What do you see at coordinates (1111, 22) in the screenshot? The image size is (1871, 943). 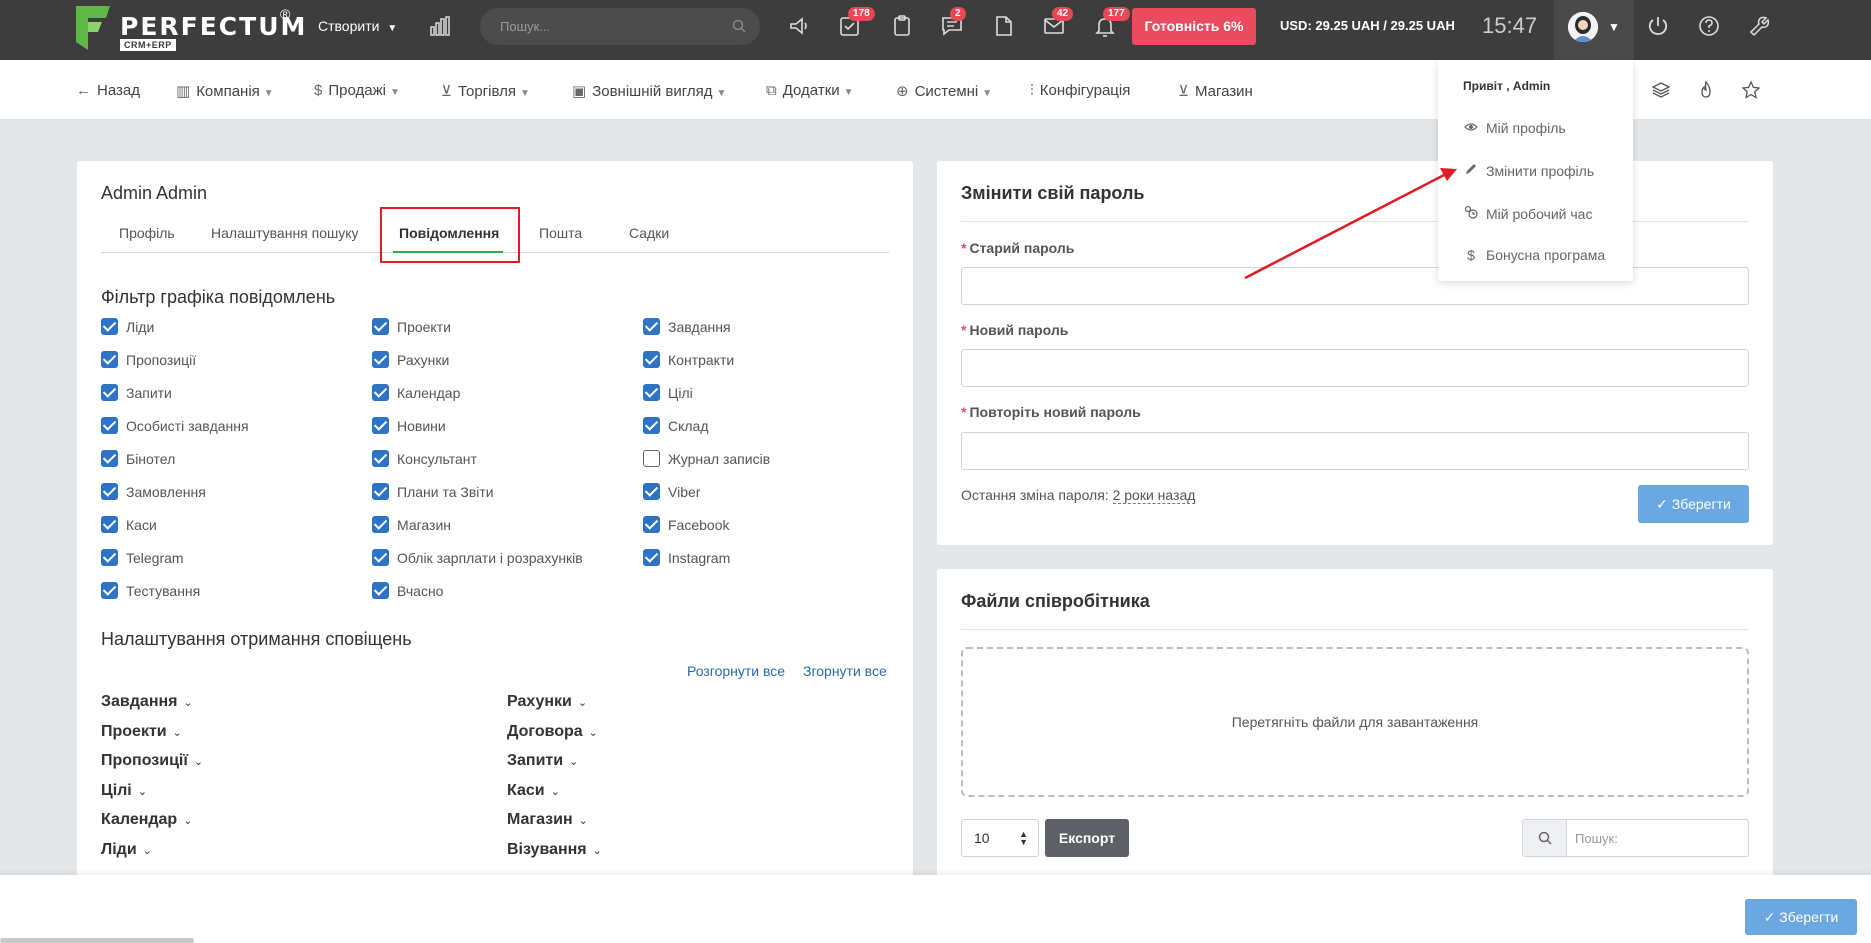 I see `notifications-button: 177` at bounding box center [1111, 22].